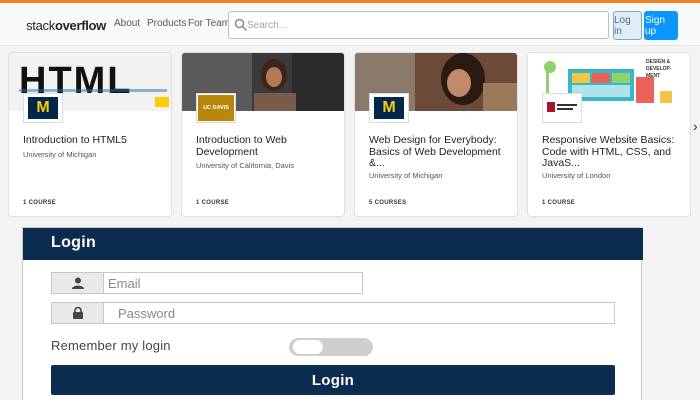 This screenshot has height=400, width=700. What do you see at coordinates (111, 345) in the screenshot?
I see `remember-label: Remember my login` at bounding box center [111, 345].